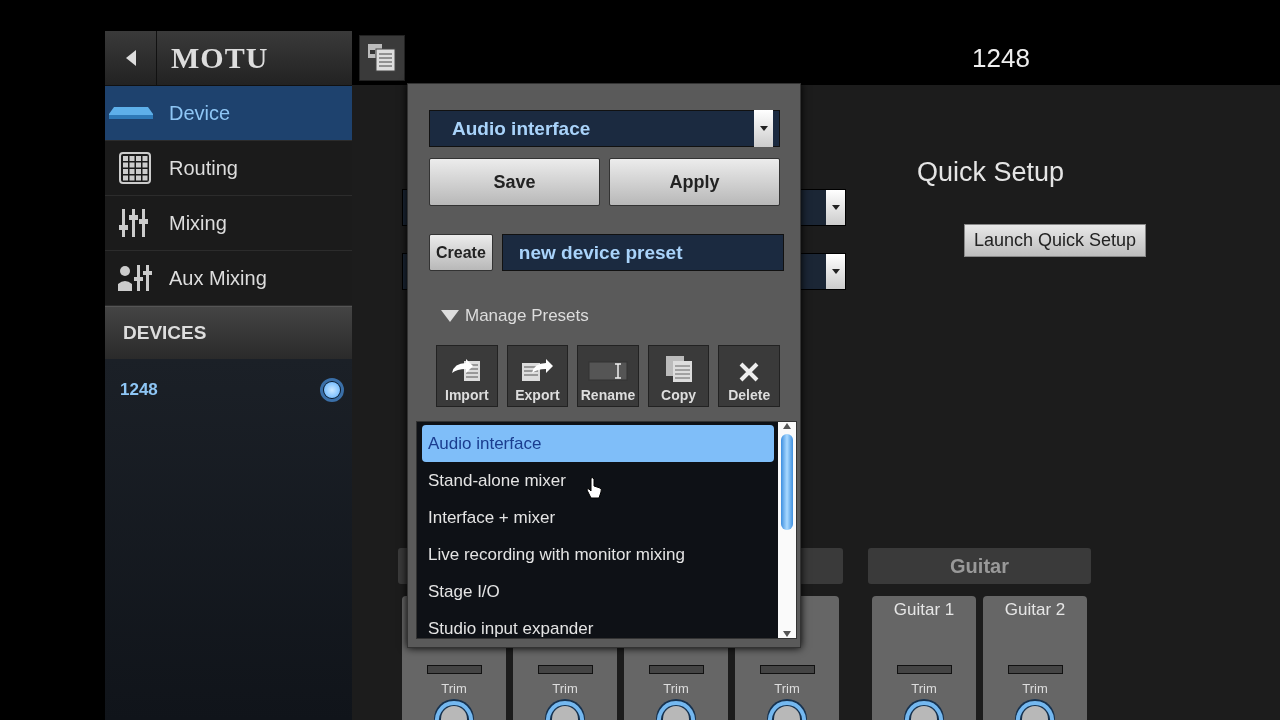  Describe the element at coordinates (514, 182) in the screenshot. I see `preset-button: Save` at that location.